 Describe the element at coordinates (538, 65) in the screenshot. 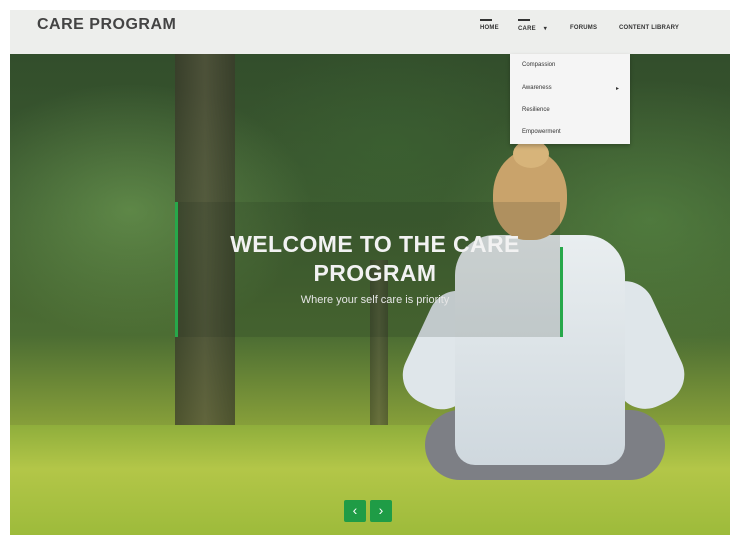

I see `dropdown-item-compassion: Compassion` at that location.